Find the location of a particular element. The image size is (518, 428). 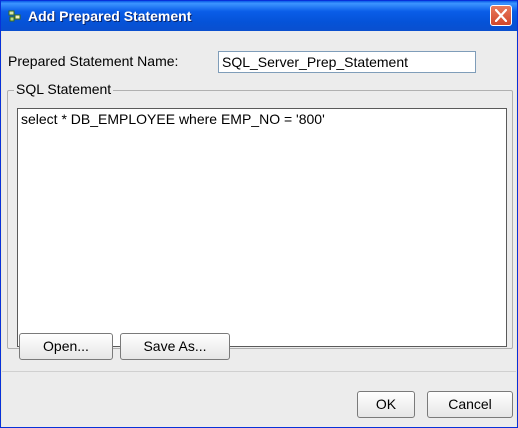

title-bar: Add Prepared Statement is located at coordinates (259, 16).